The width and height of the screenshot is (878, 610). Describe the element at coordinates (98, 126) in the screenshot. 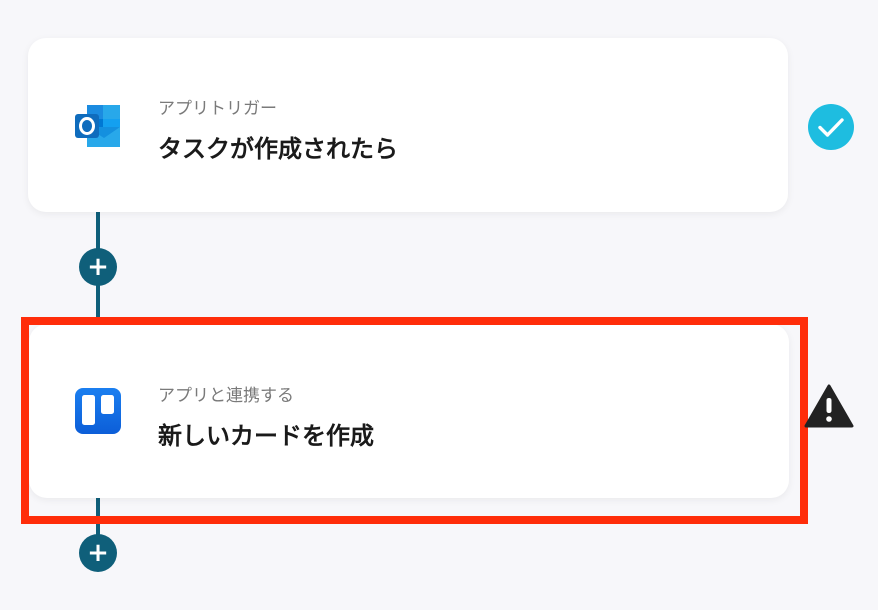

I see `outlook-icon` at that location.